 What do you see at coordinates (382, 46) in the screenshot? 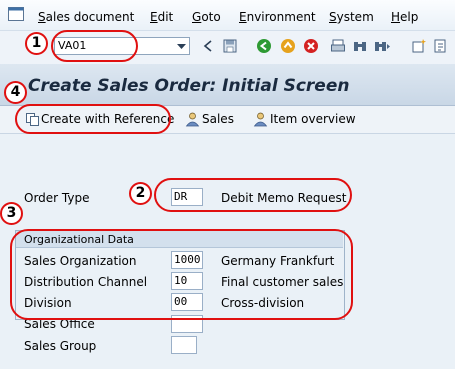
I see `find-next-icon` at bounding box center [382, 46].